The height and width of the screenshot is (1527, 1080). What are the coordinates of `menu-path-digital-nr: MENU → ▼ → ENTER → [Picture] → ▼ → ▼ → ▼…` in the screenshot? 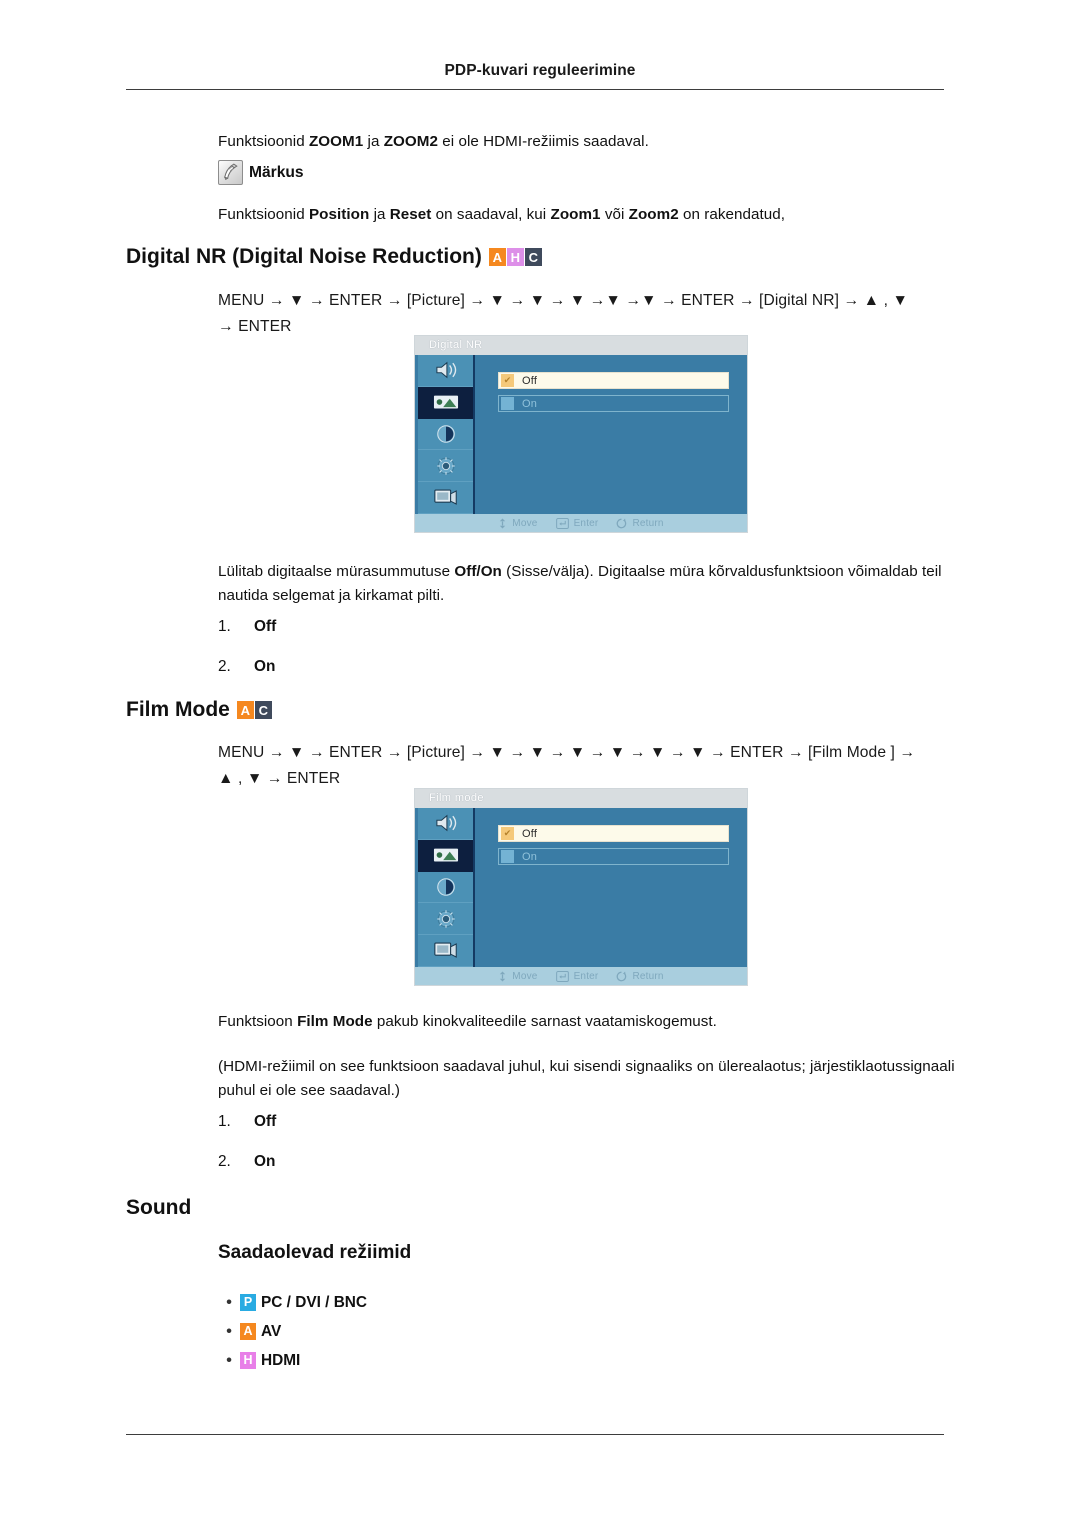 It's located at (583, 314).